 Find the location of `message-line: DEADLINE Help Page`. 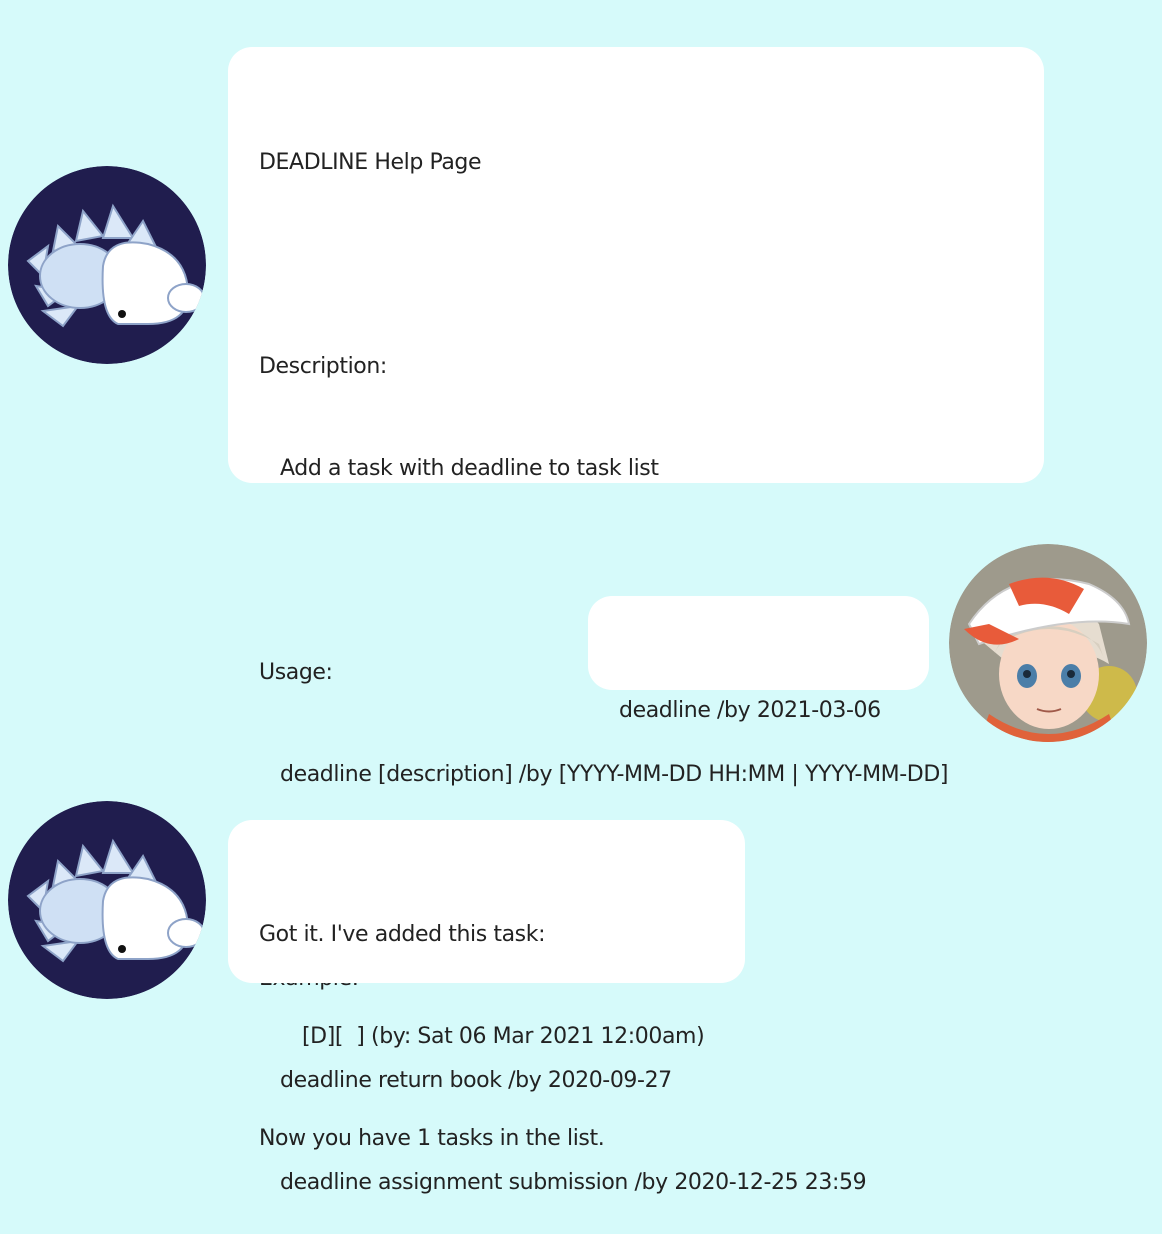

message-line: DEADLINE Help Page is located at coordinates (370, 162).